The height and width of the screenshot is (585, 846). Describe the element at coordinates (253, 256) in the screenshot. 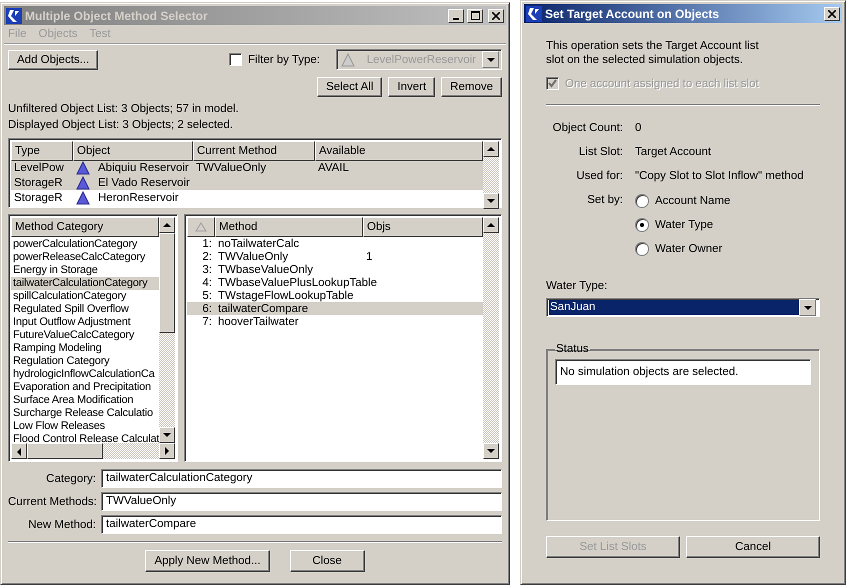

I see `table-cell: TWValueOnly` at that location.